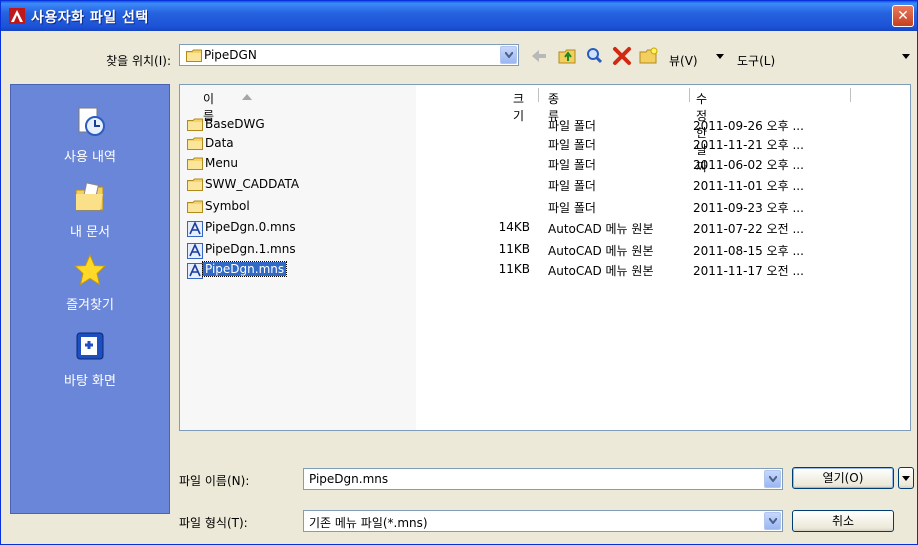  What do you see at coordinates (543, 521) in the screenshot?
I see `filetype-combo: 기존 메뉴 파일(*.mns)` at bounding box center [543, 521].